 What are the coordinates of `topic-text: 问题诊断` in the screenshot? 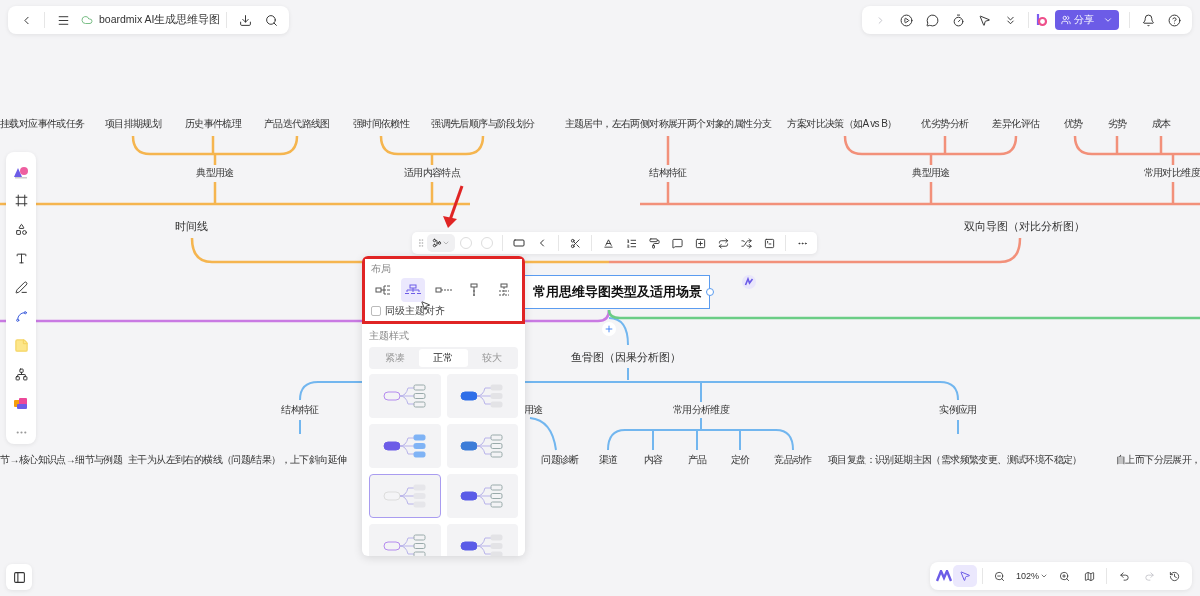 It's located at (560, 460).